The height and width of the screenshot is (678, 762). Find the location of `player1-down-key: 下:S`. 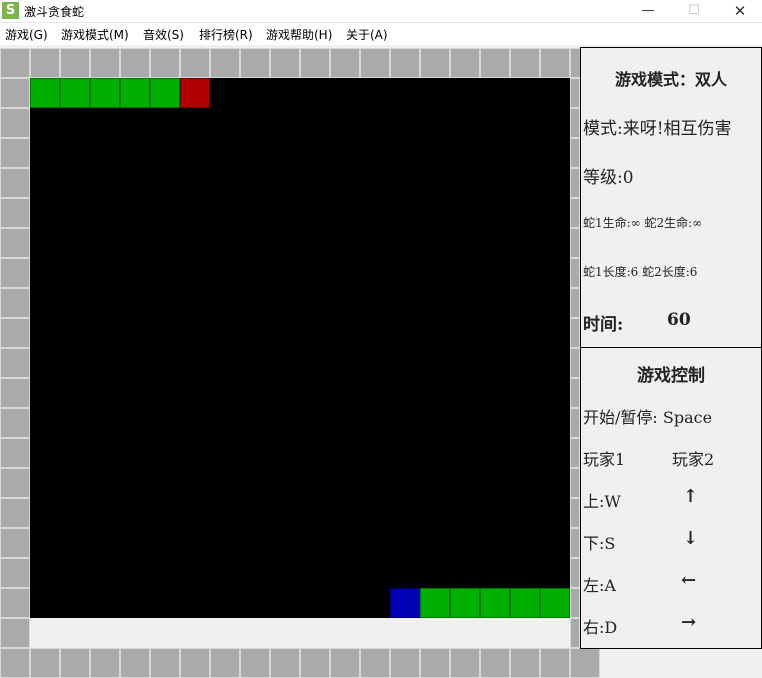

player1-down-key: 下:S is located at coordinates (599, 543).